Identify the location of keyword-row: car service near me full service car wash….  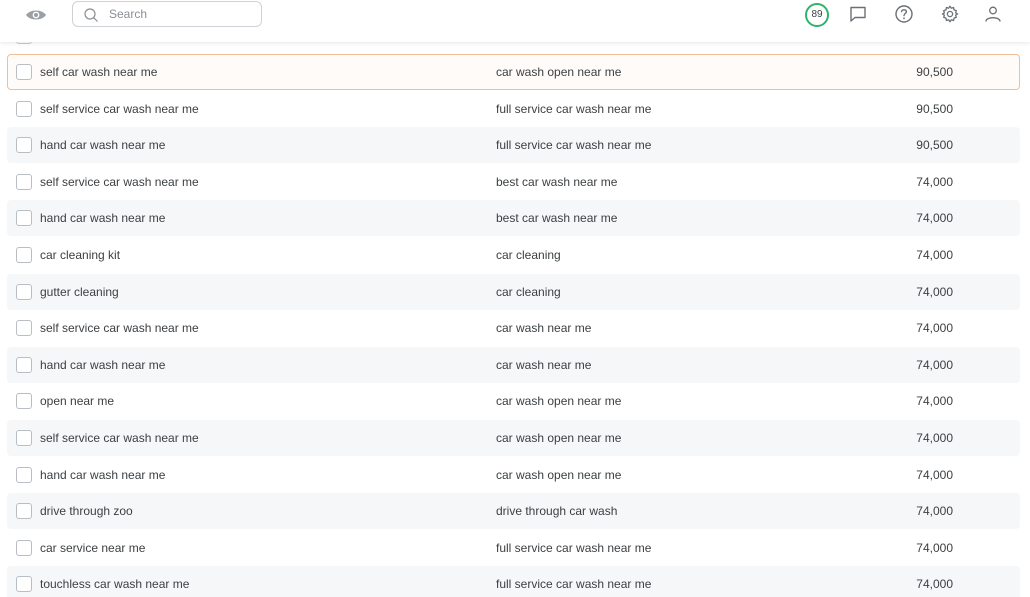
(513, 548).